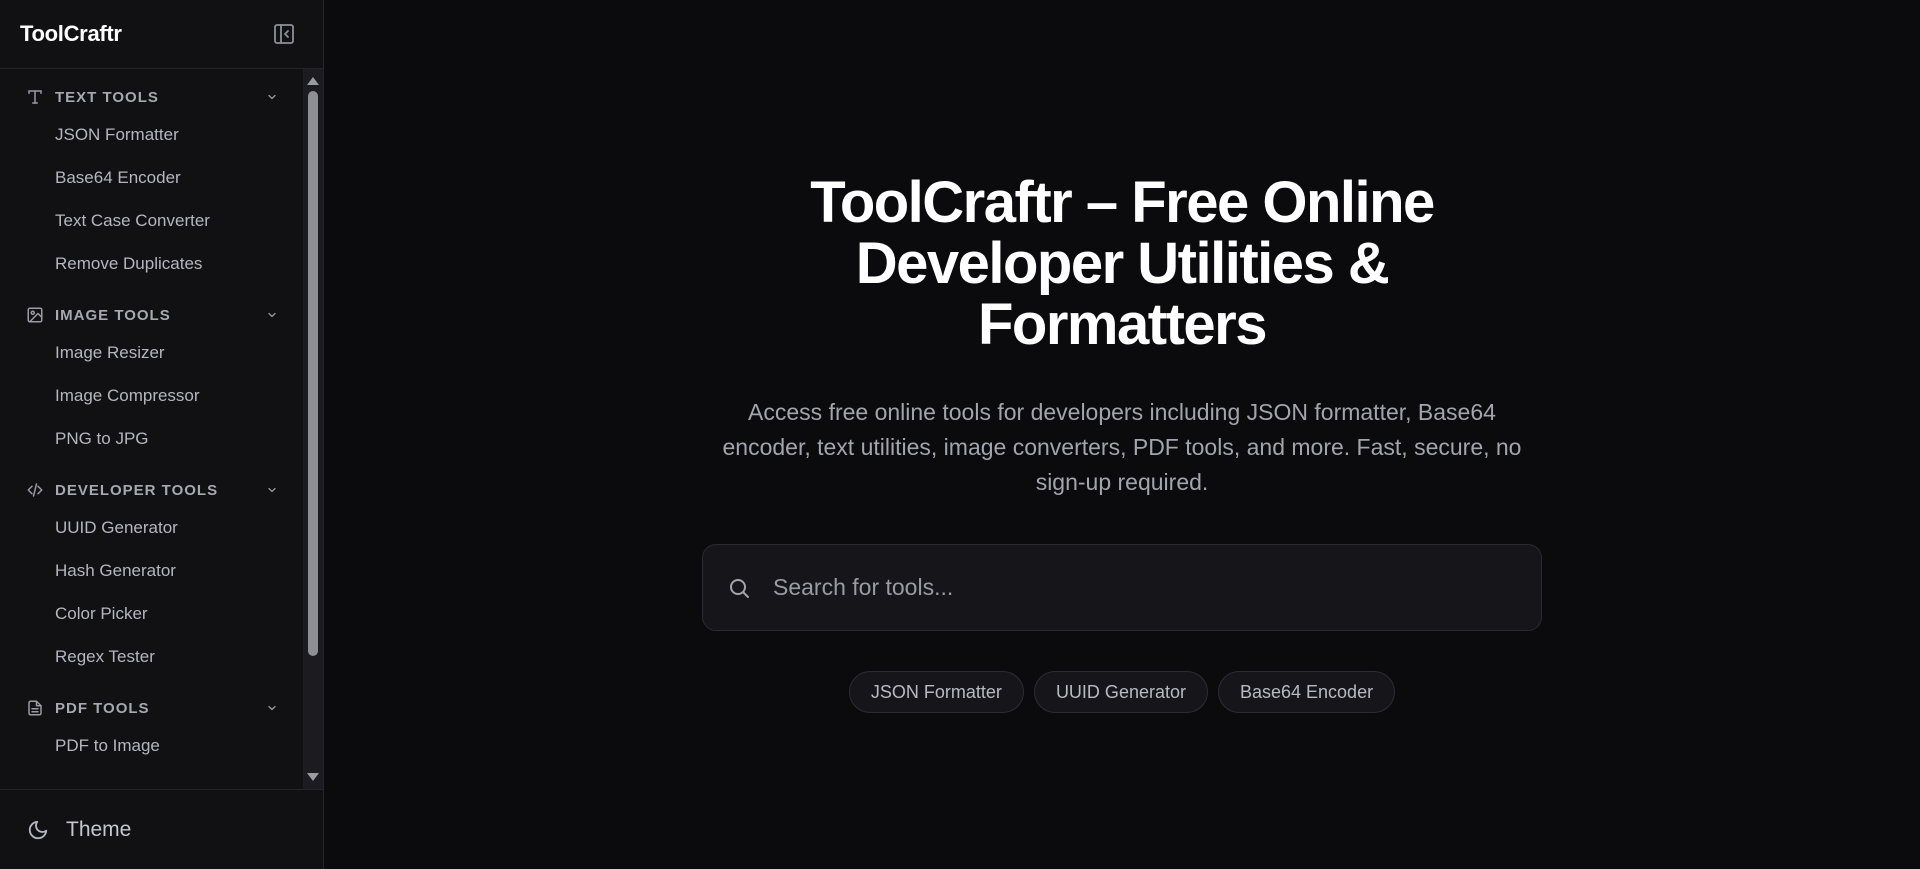  What do you see at coordinates (313, 81) in the screenshot?
I see `scroll-up-arrow` at bounding box center [313, 81].